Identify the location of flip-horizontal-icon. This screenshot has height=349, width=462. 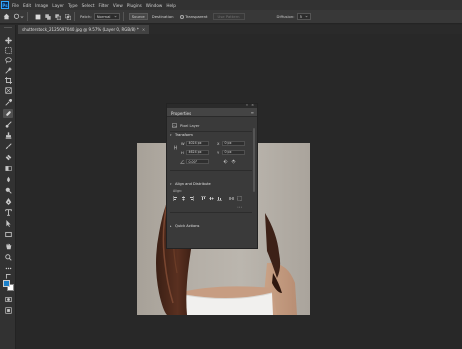
(225, 161).